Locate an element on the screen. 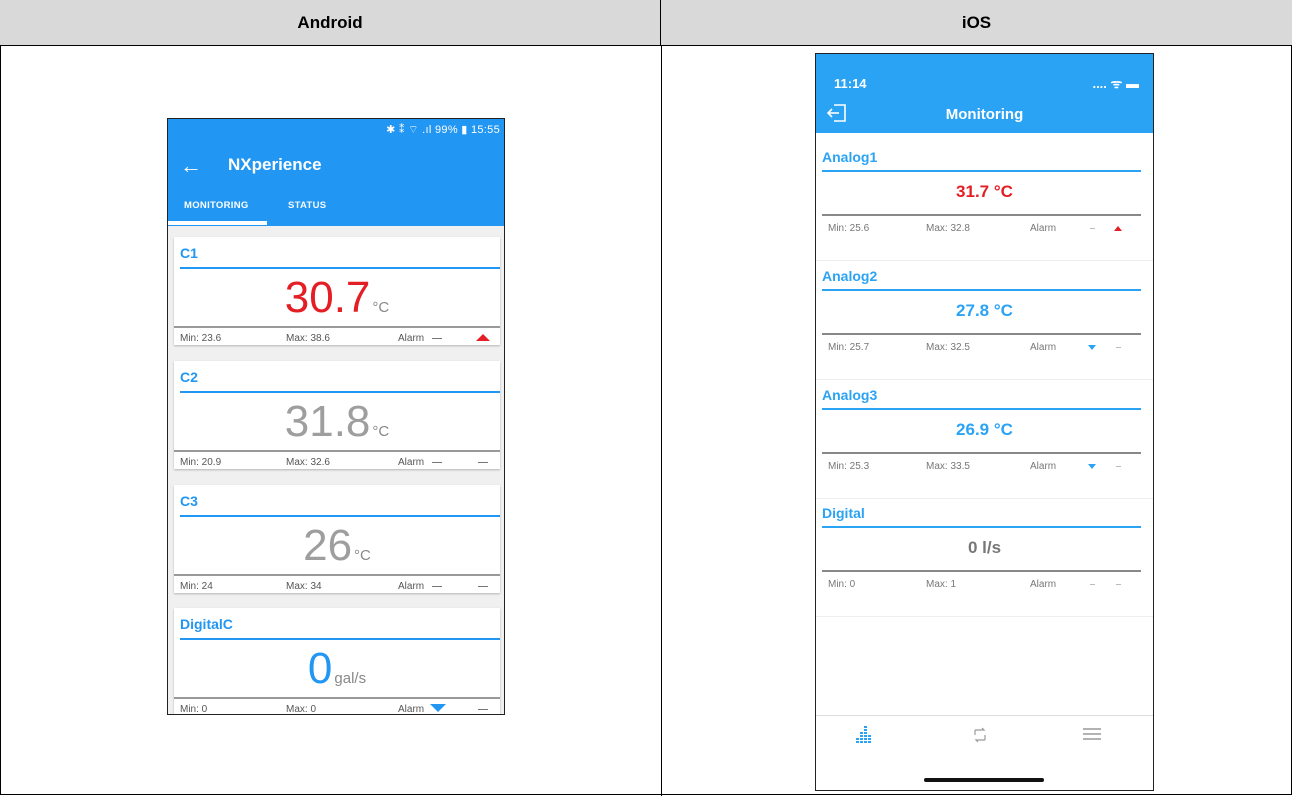 The height and width of the screenshot is (796, 1293). home-indicator is located at coordinates (984, 780).